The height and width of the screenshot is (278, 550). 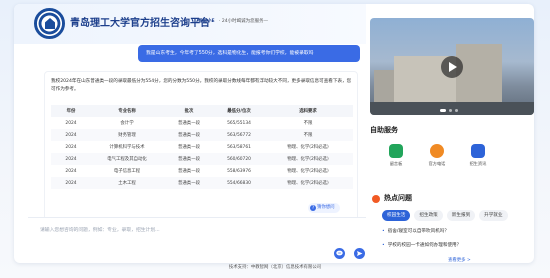 I want to click on service-label: 招生资讯, so click(x=478, y=163).